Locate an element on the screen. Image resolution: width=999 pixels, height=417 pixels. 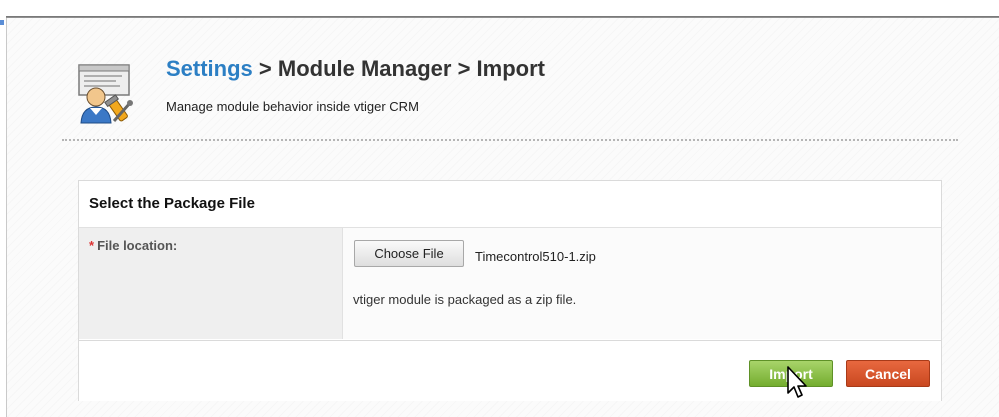
file-location-label-cell: * File location: is located at coordinates (211, 283).